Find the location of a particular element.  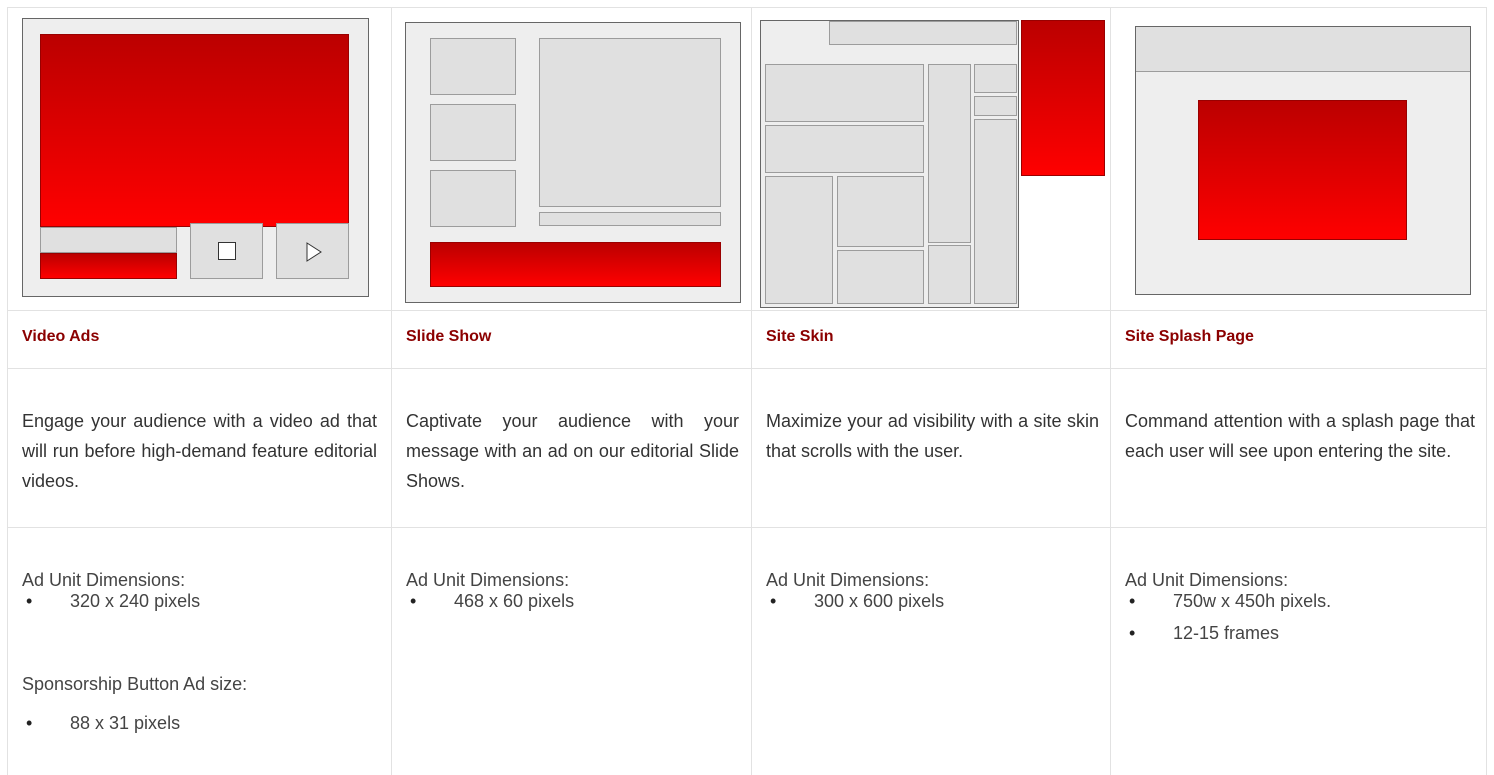

spec-list: 88 x 31 pixels is located at coordinates (103, 723).